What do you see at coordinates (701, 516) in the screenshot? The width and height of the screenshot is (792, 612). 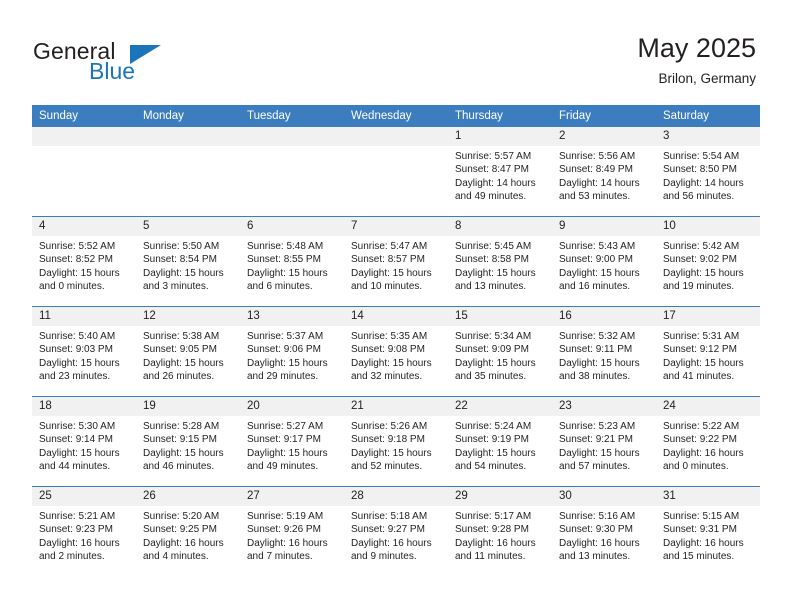 I see `day-detail-sunrise: Sunrise: 5:15 AM` at bounding box center [701, 516].